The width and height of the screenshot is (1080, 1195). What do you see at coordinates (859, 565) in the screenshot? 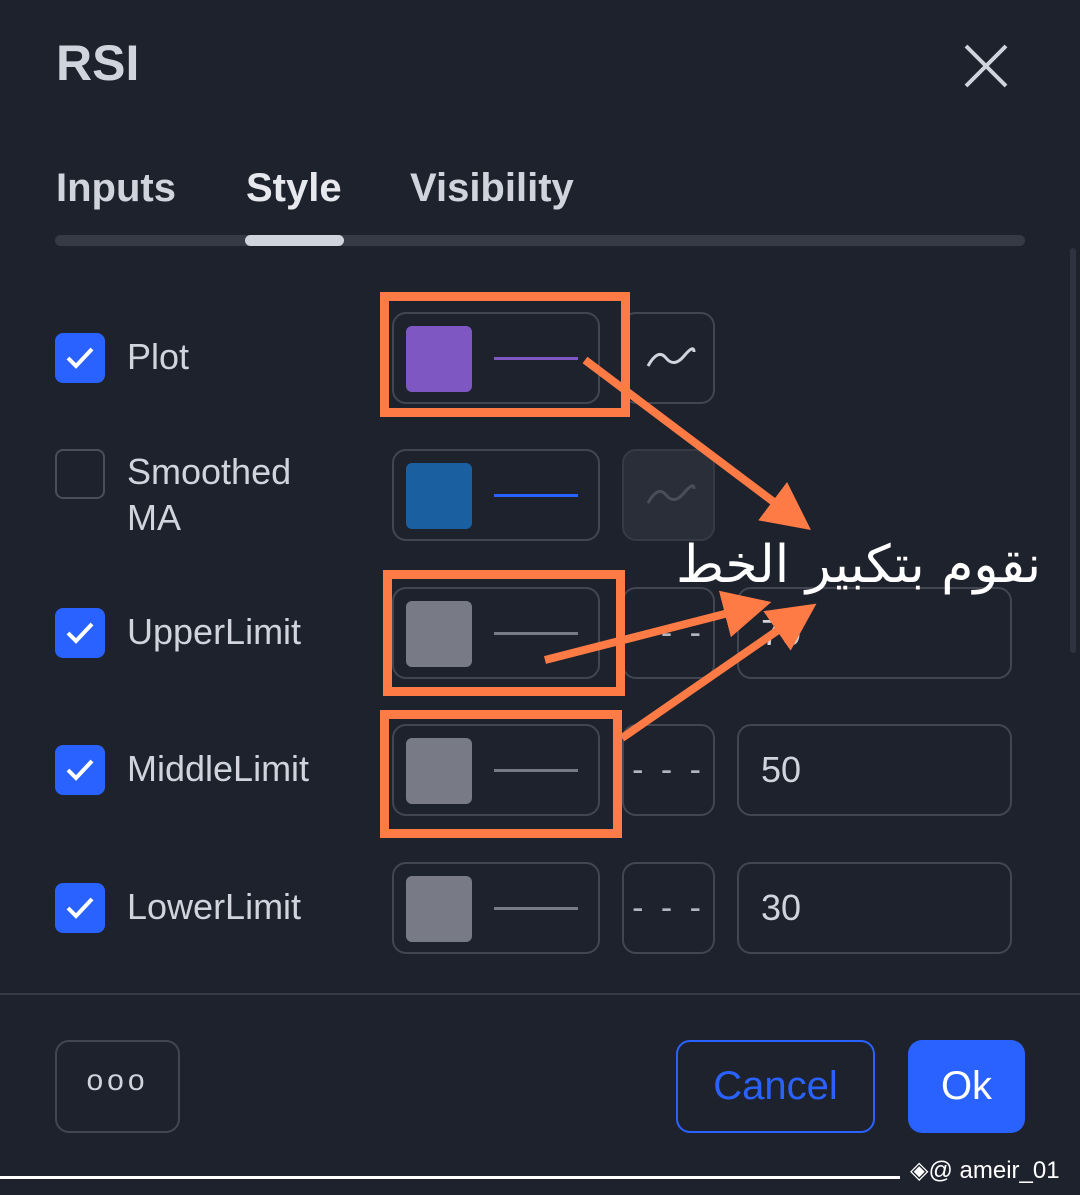
I see `annotation-text: نقوم بتكبير الخط` at bounding box center [859, 565].